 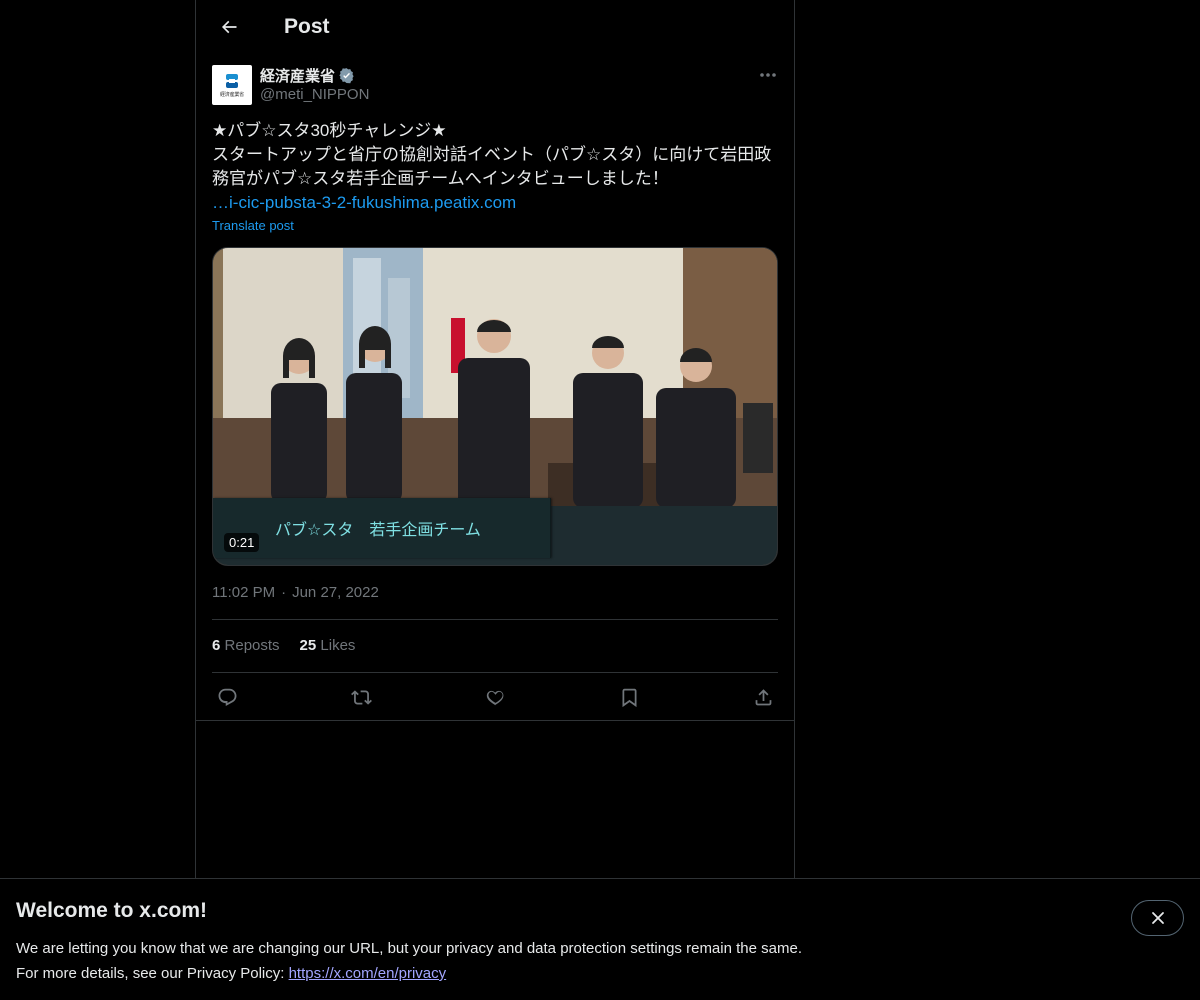 I want to click on back-button, so click(x=229, y=27).